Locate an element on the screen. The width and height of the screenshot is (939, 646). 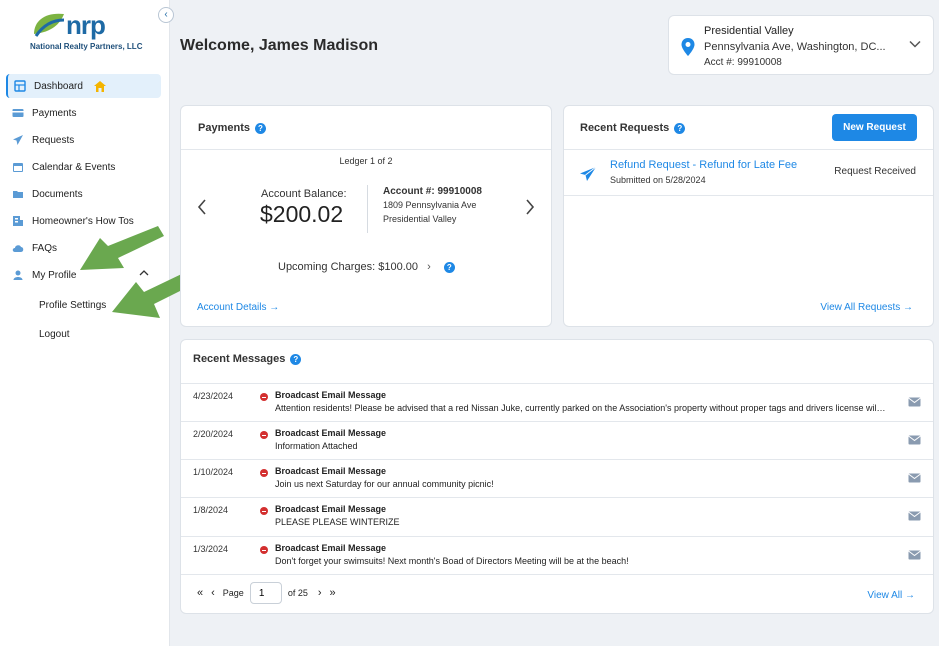
sidebar-item-label: FAQs is located at coordinates (45, 248).